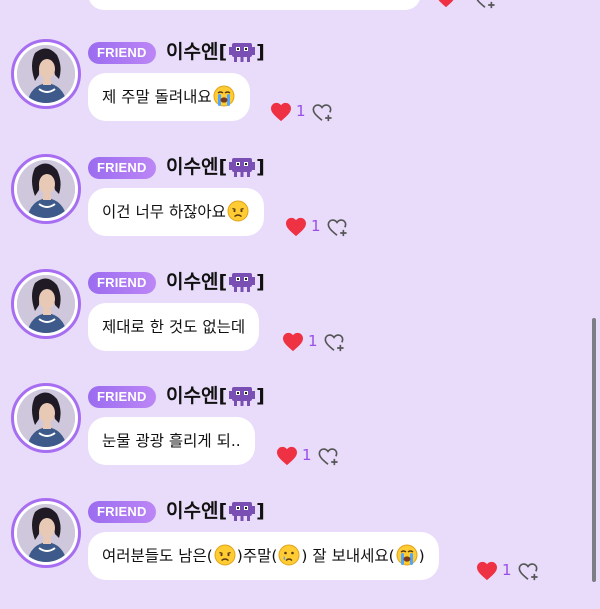 The height and width of the screenshot is (609, 600). I want to click on message-text: )주말(, so click(257, 556).